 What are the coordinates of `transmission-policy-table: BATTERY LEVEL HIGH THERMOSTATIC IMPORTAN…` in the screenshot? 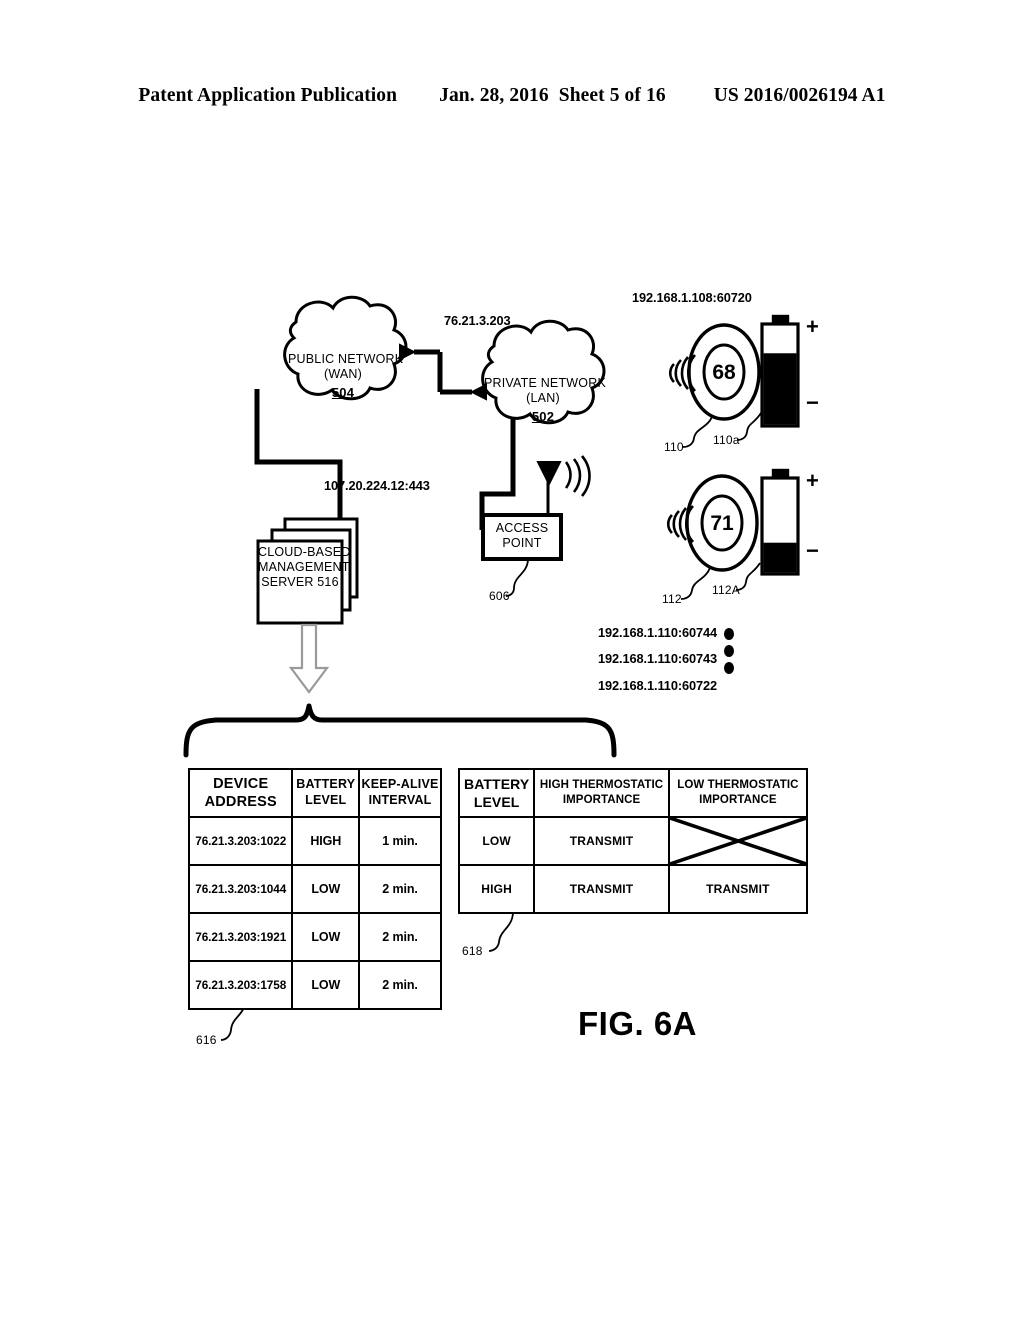 It's located at (633, 841).